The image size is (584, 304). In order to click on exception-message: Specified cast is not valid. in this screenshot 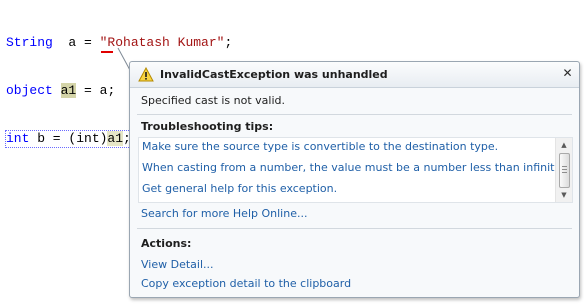, I will do `click(213, 100)`.